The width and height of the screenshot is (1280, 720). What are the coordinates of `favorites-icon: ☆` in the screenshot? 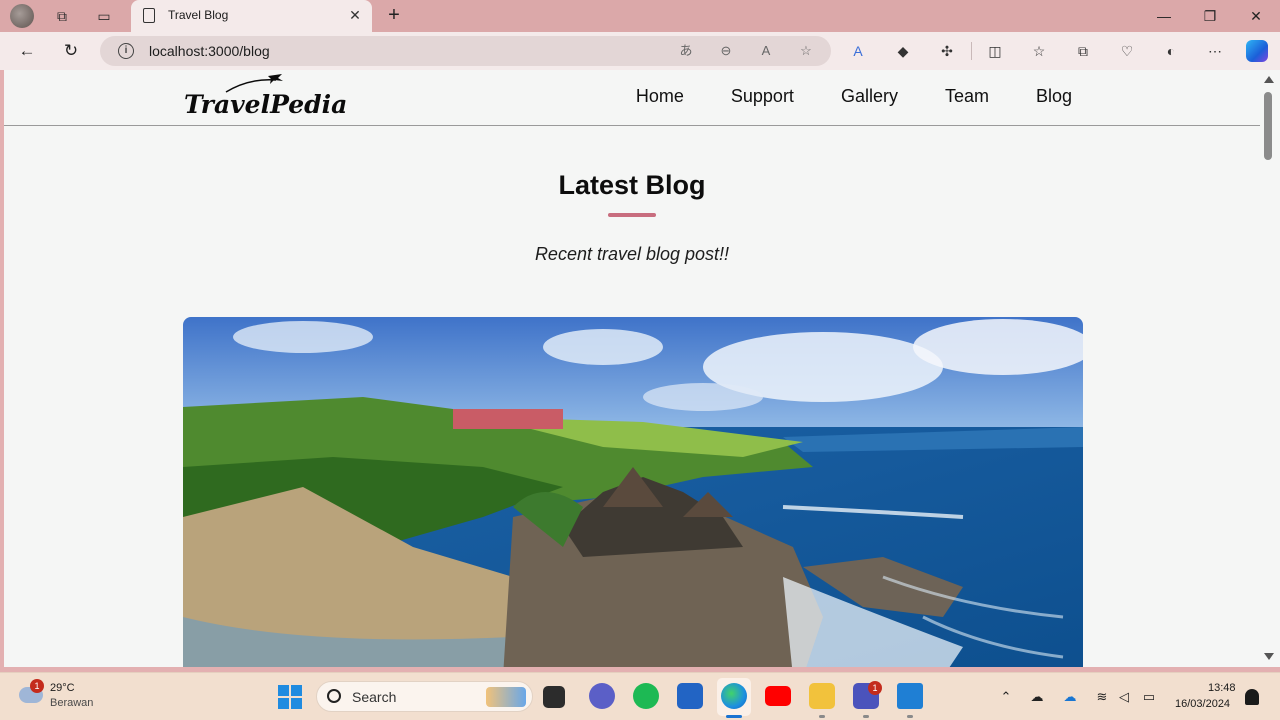 It's located at (1039, 51).